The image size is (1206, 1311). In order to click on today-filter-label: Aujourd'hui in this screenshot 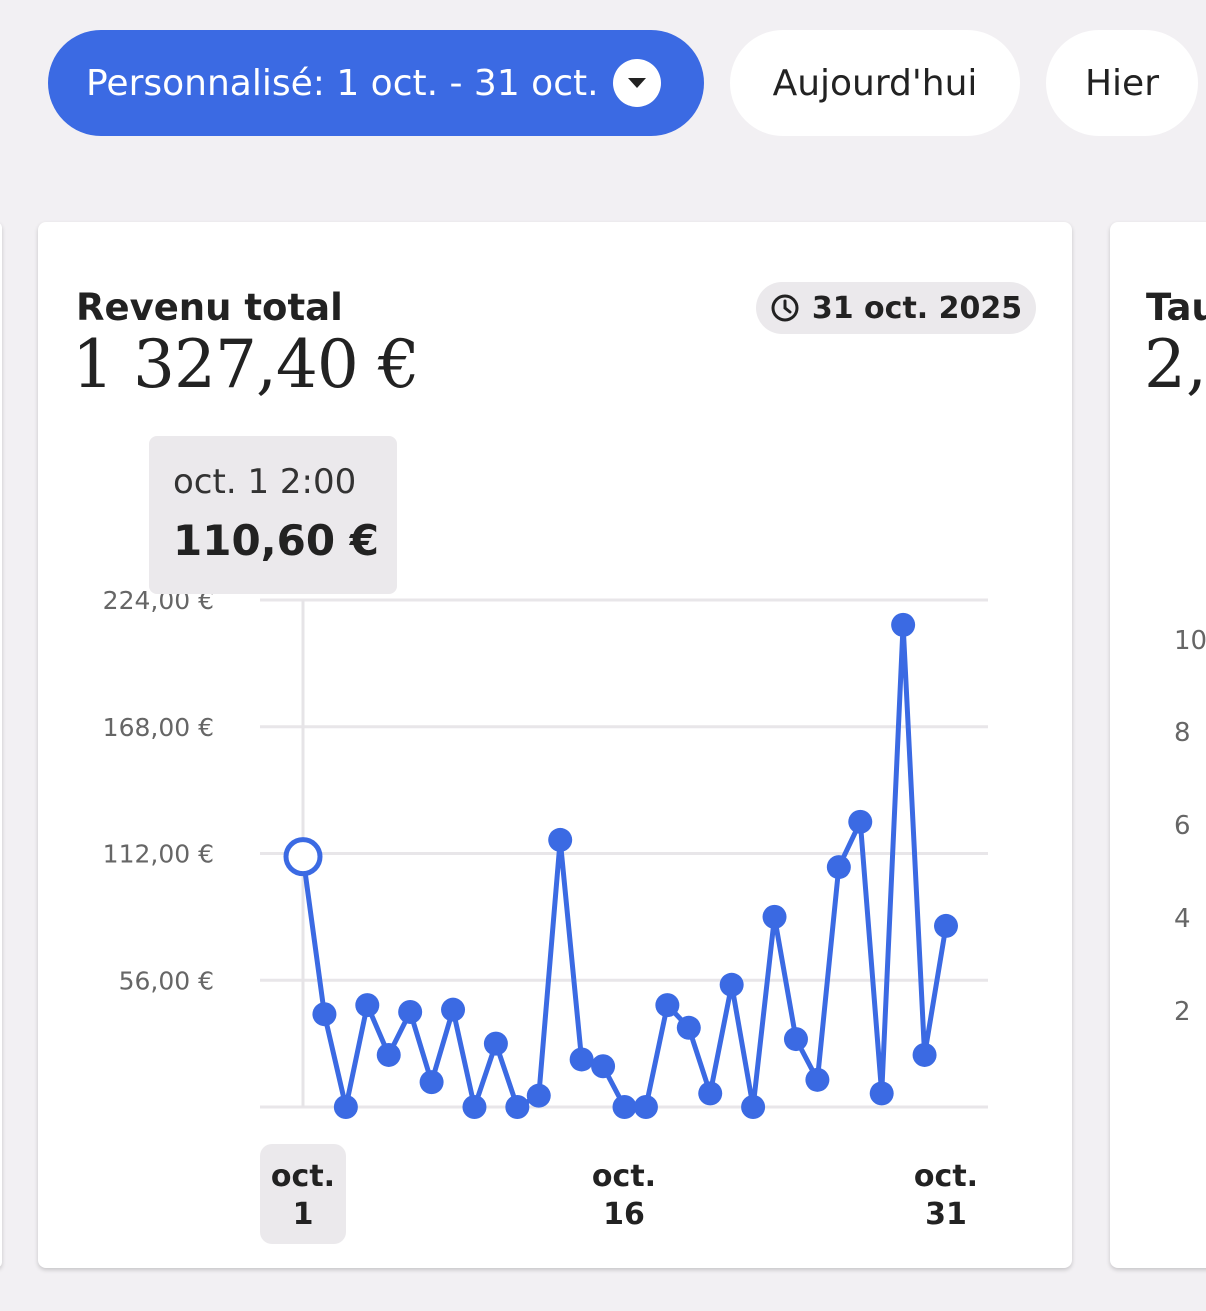, I will do `click(875, 83)`.